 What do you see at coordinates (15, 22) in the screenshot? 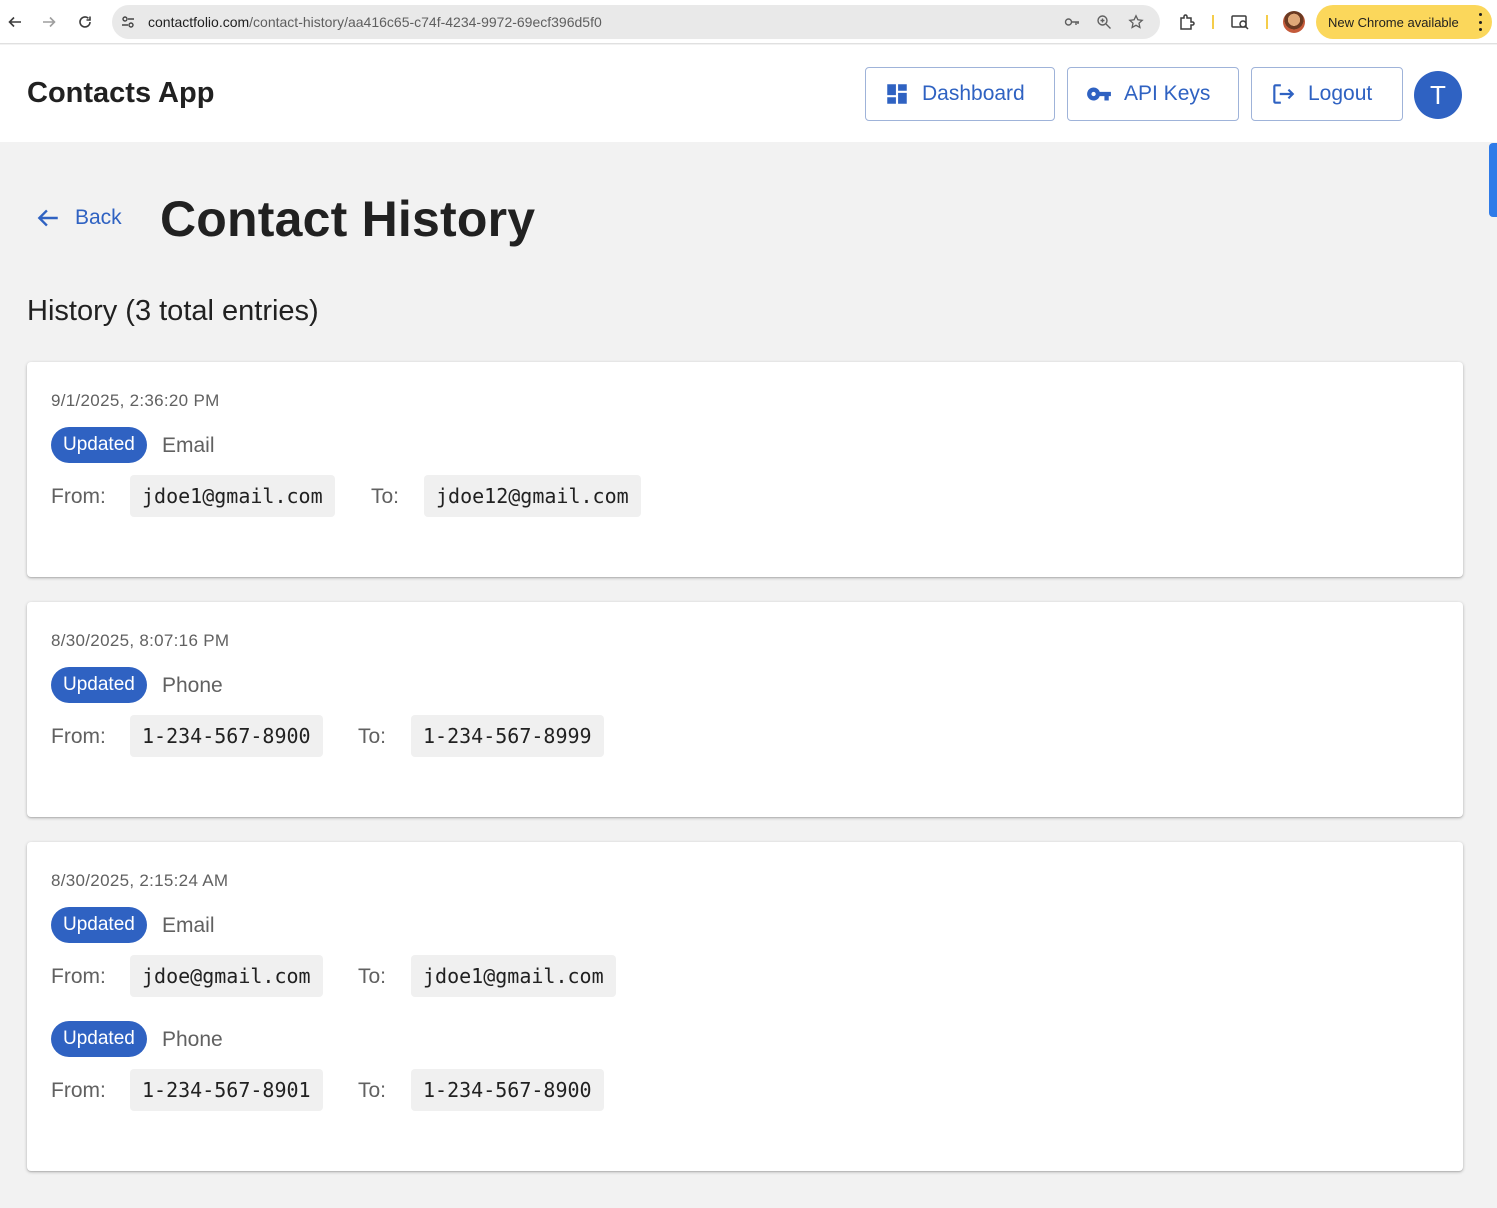
I see `browser-back-icon` at bounding box center [15, 22].